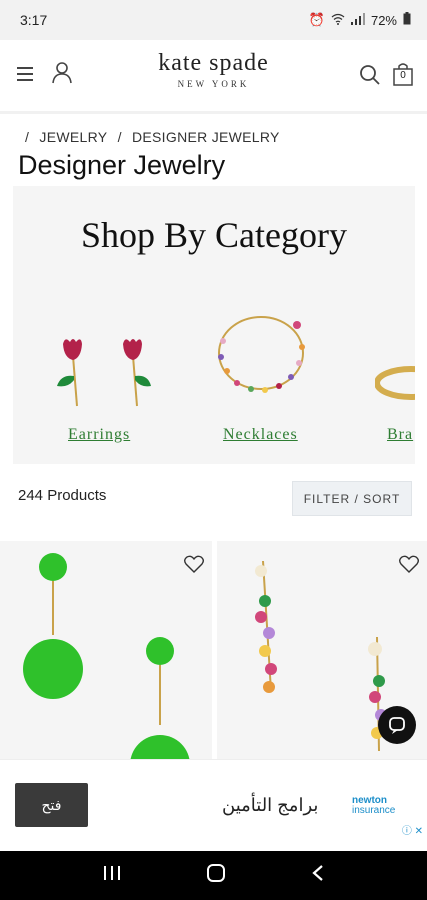 The image size is (427, 900). Describe the element at coordinates (206, 137) in the screenshot. I see `breadcrumb-designer-jewelry: DESIGNER JEWELRY` at that location.